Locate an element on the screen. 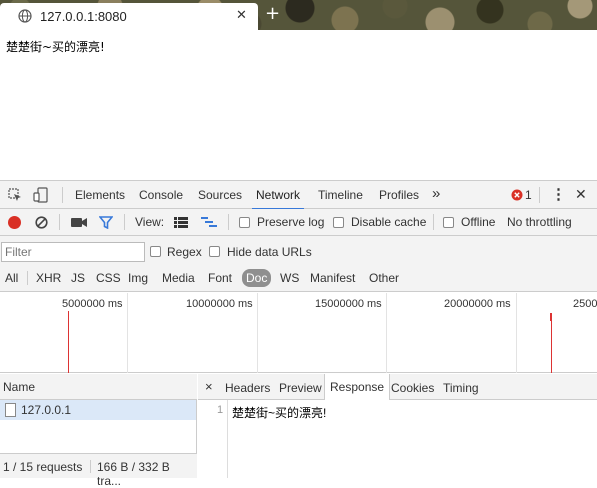 This screenshot has height=488, width=597. preserve-log-label: Preserve log is located at coordinates (291, 222).